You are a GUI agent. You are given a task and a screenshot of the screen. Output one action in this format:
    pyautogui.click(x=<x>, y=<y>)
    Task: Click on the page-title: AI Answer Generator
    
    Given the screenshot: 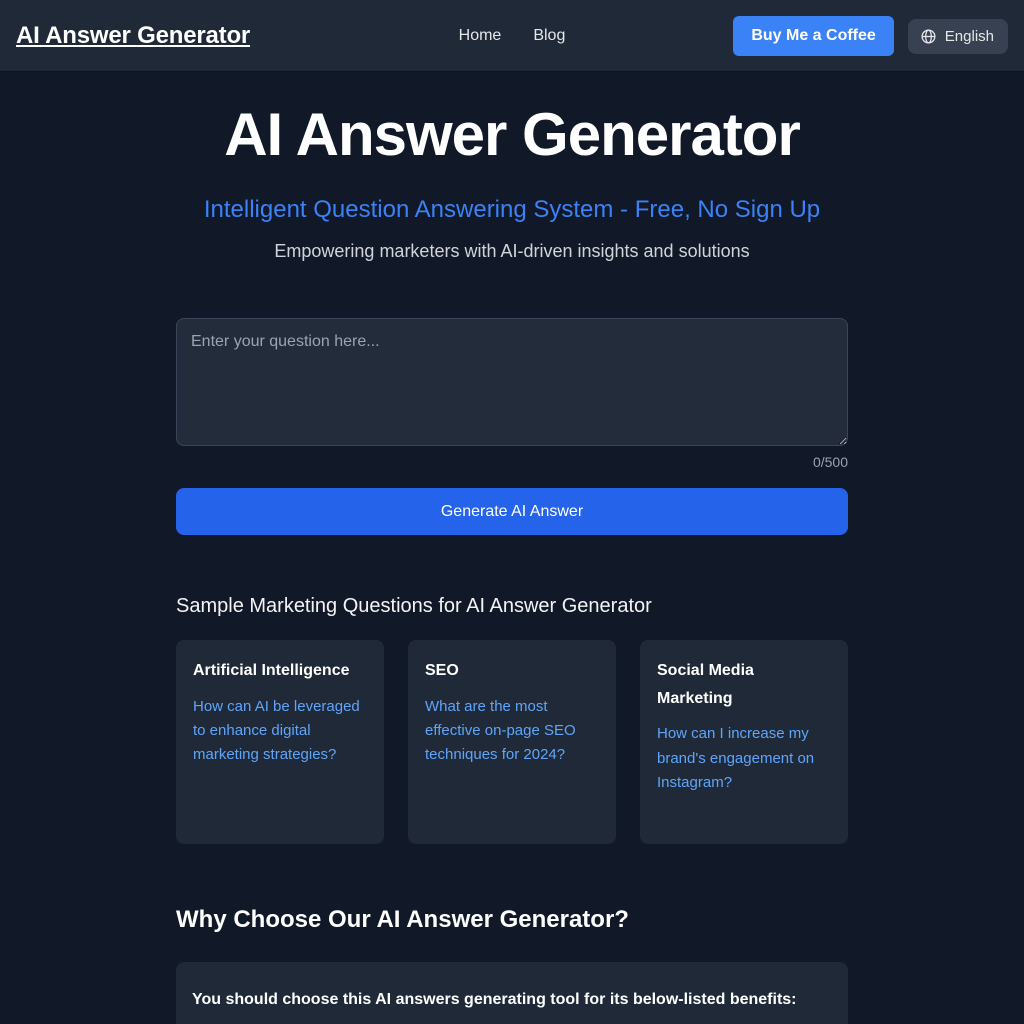 What is the action you would take?
    pyautogui.click(x=512, y=134)
    